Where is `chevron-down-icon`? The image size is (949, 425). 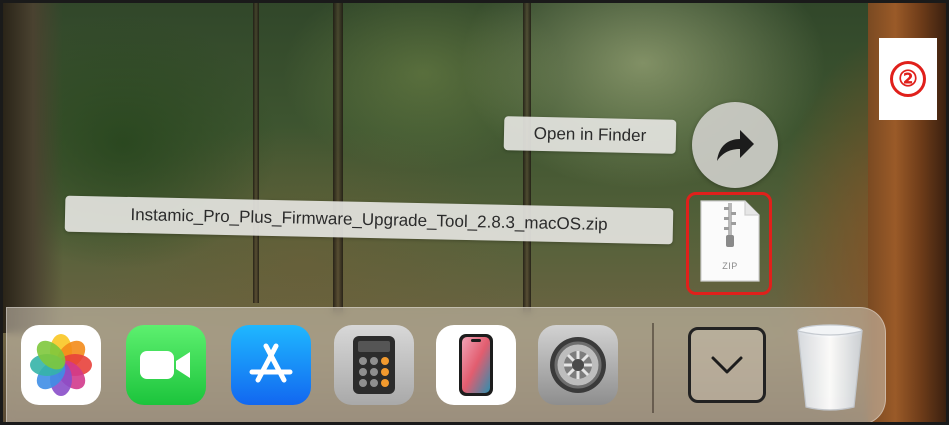 chevron-down-icon is located at coordinates (727, 365).